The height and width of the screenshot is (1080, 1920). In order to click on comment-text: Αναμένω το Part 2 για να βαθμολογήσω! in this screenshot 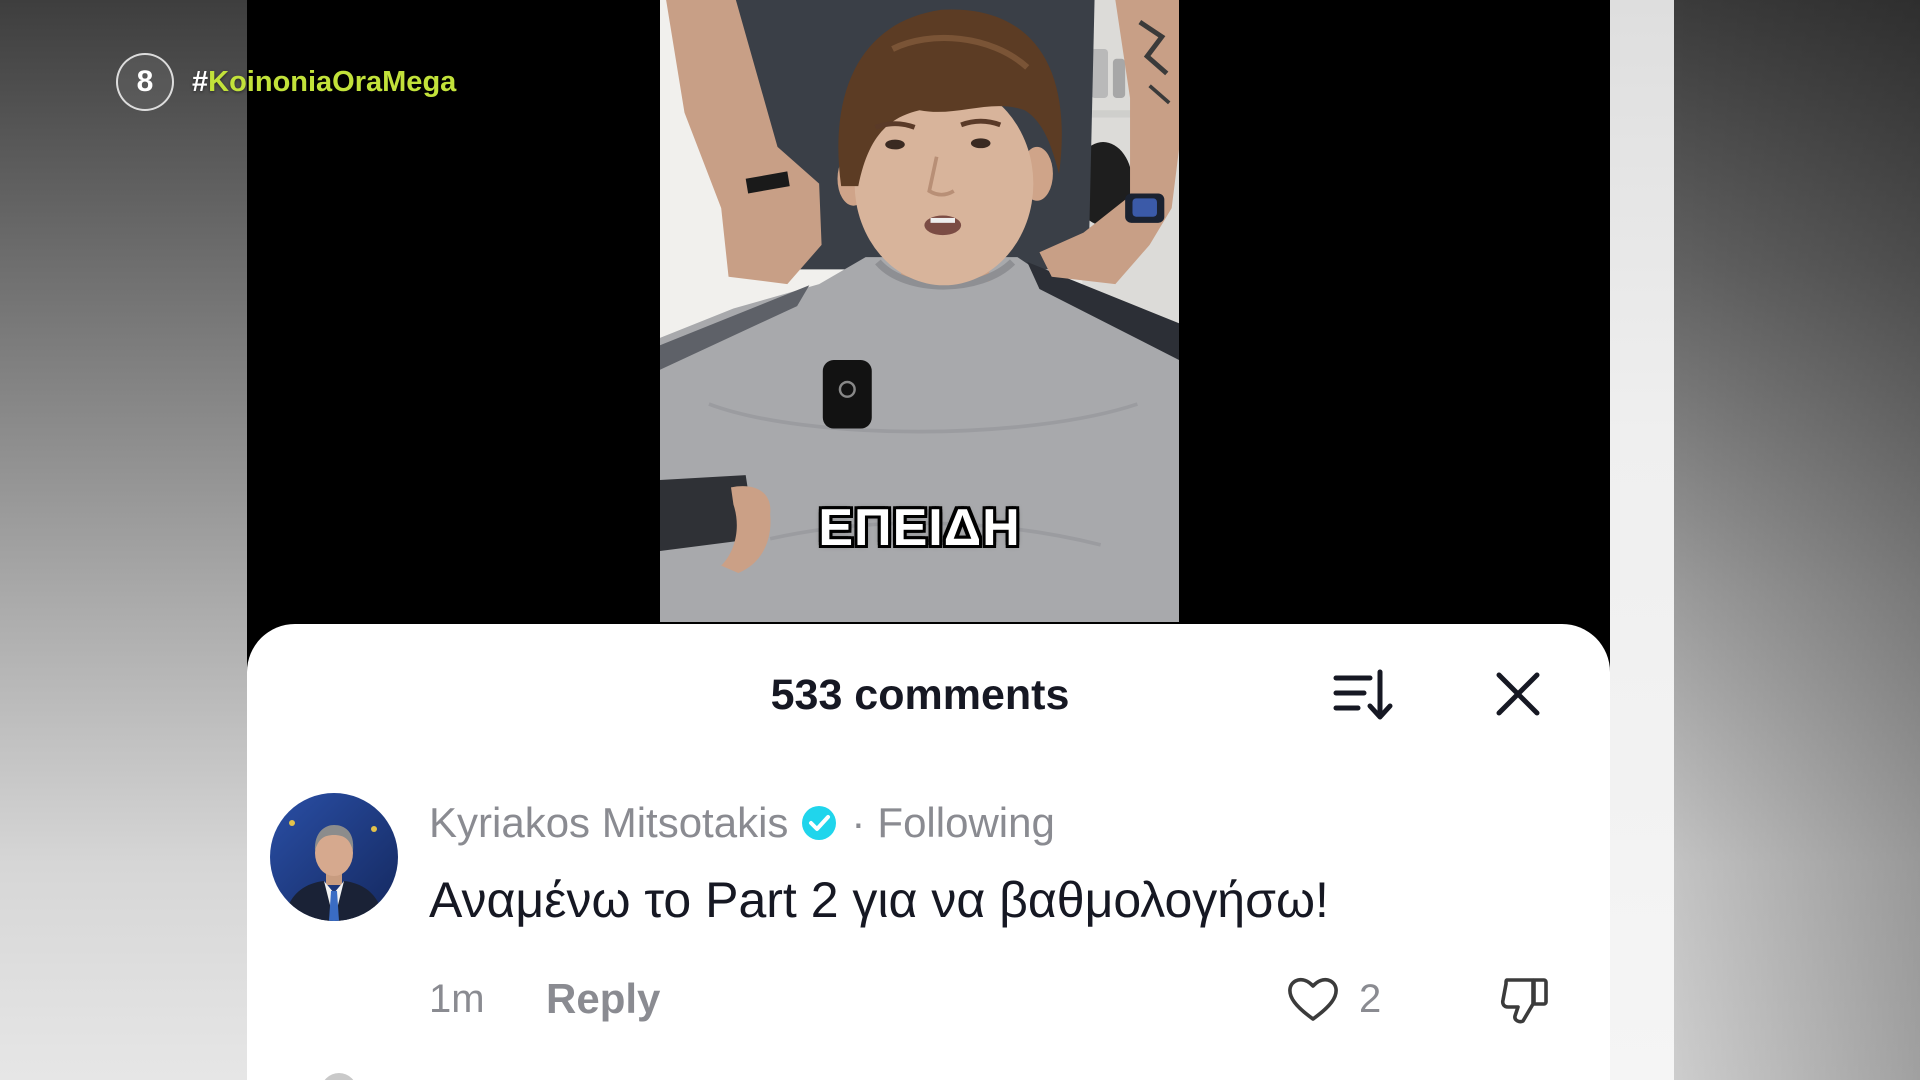, I will do `click(879, 900)`.